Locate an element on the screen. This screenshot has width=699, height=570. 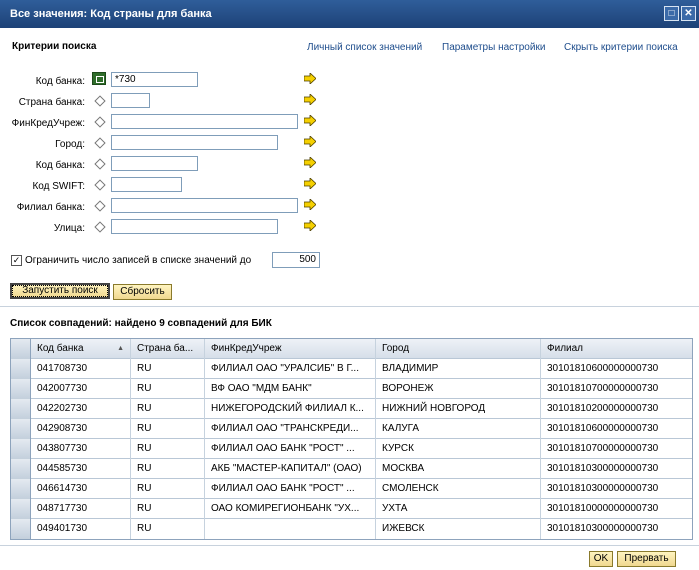
personal-value-list-link: Личный список значений is located at coordinates (364, 47).